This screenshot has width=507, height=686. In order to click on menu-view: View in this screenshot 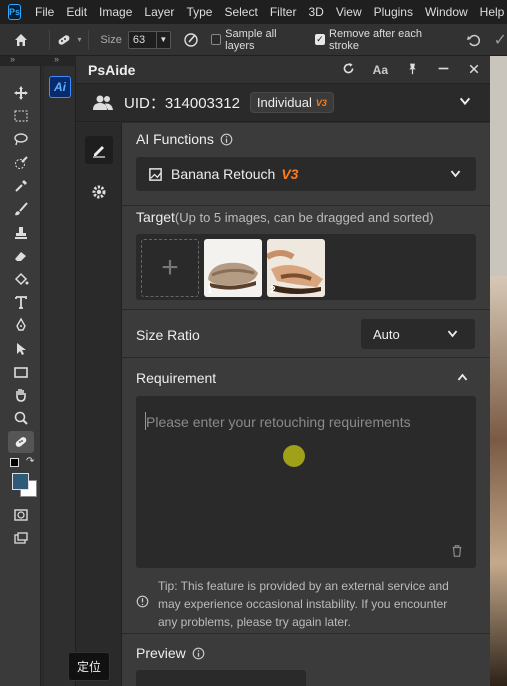, I will do `click(349, 12)`.